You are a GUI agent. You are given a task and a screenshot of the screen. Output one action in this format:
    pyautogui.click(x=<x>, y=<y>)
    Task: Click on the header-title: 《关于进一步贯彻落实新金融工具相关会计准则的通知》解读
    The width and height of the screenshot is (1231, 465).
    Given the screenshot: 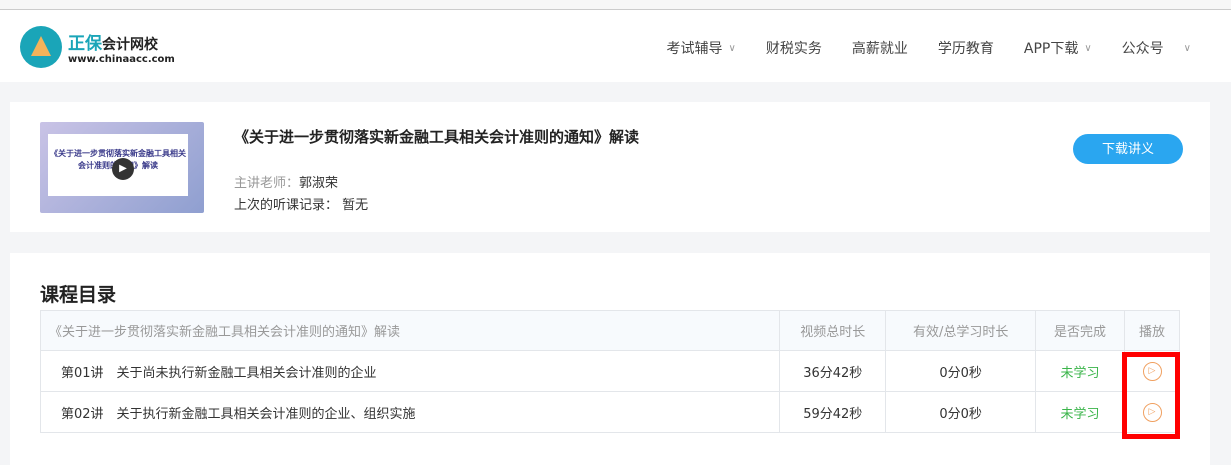 What is the action you would take?
    pyautogui.click(x=410, y=330)
    